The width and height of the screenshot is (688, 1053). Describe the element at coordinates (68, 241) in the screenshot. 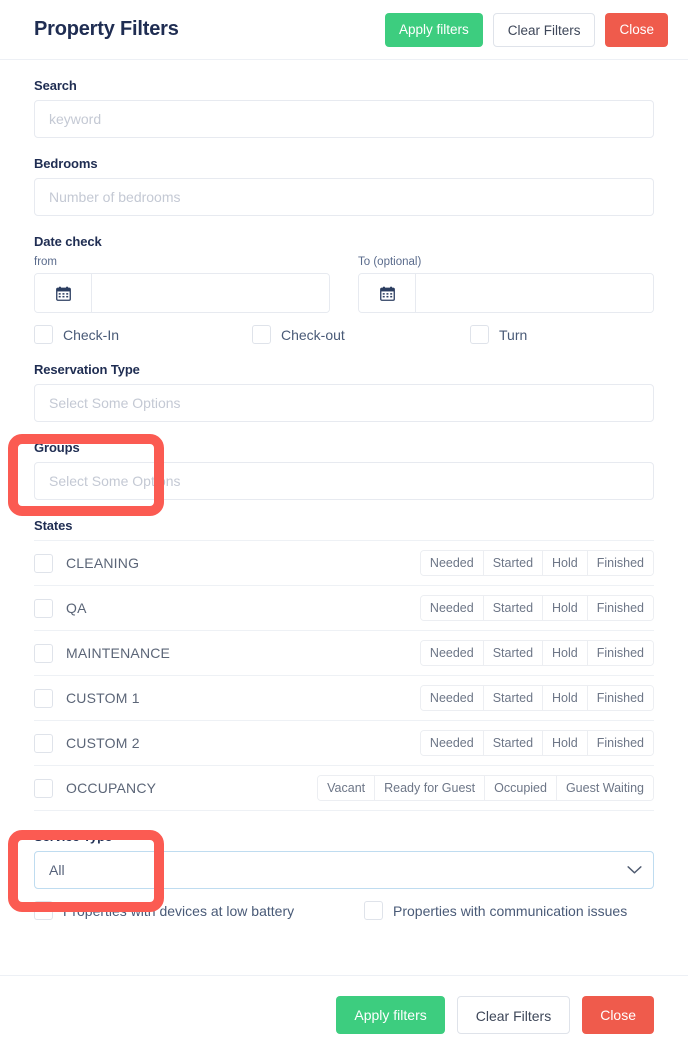

I see `date-check-label: Date check` at that location.